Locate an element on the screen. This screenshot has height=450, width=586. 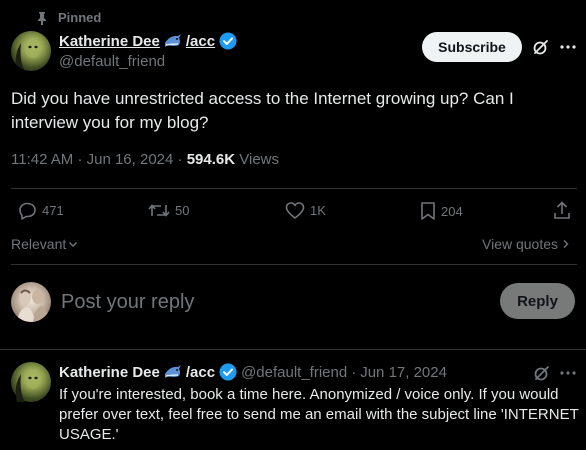
reply-author-handle: @default_friend is located at coordinates (294, 372).